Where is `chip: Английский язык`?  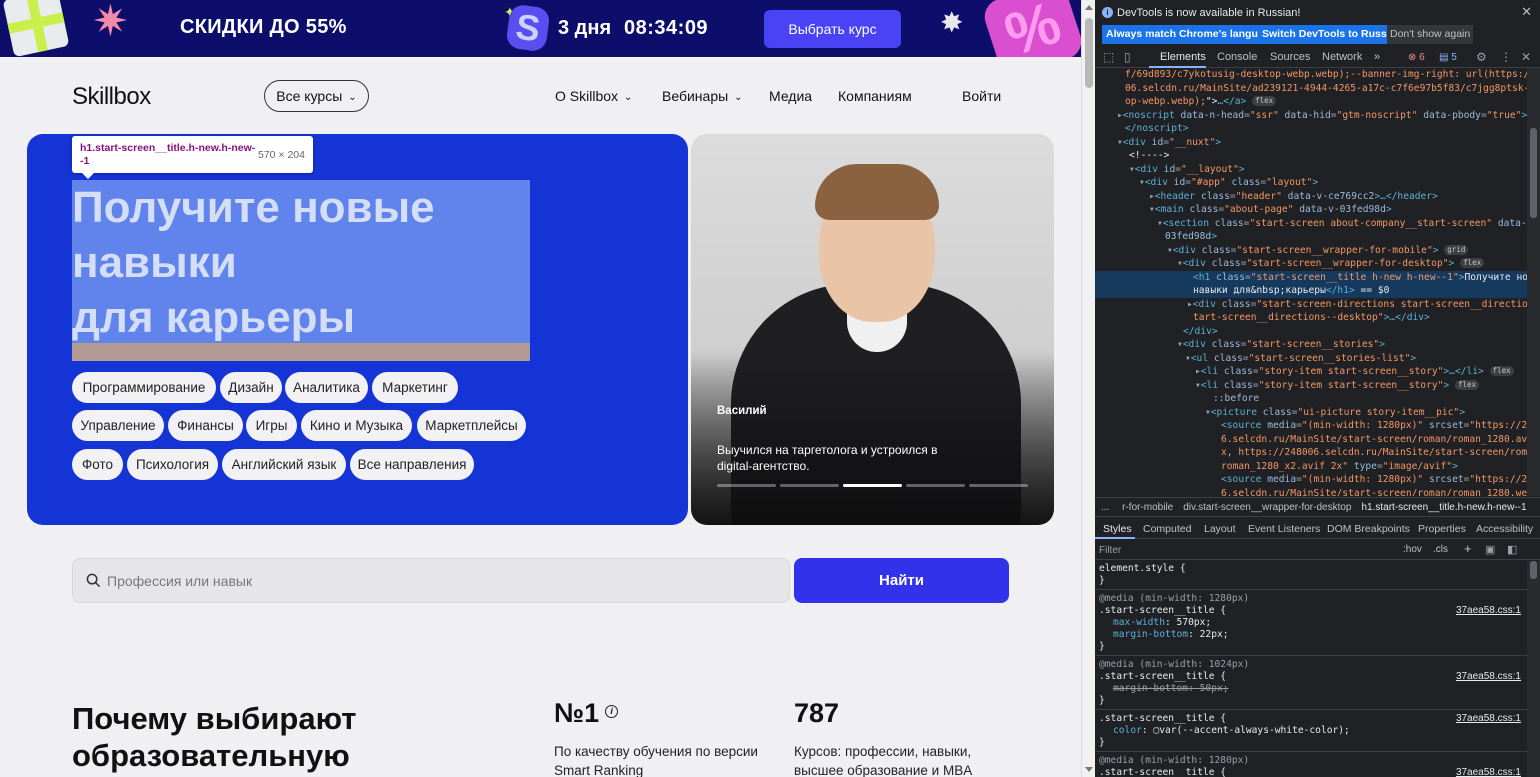
chip: Английский язык is located at coordinates (284, 464).